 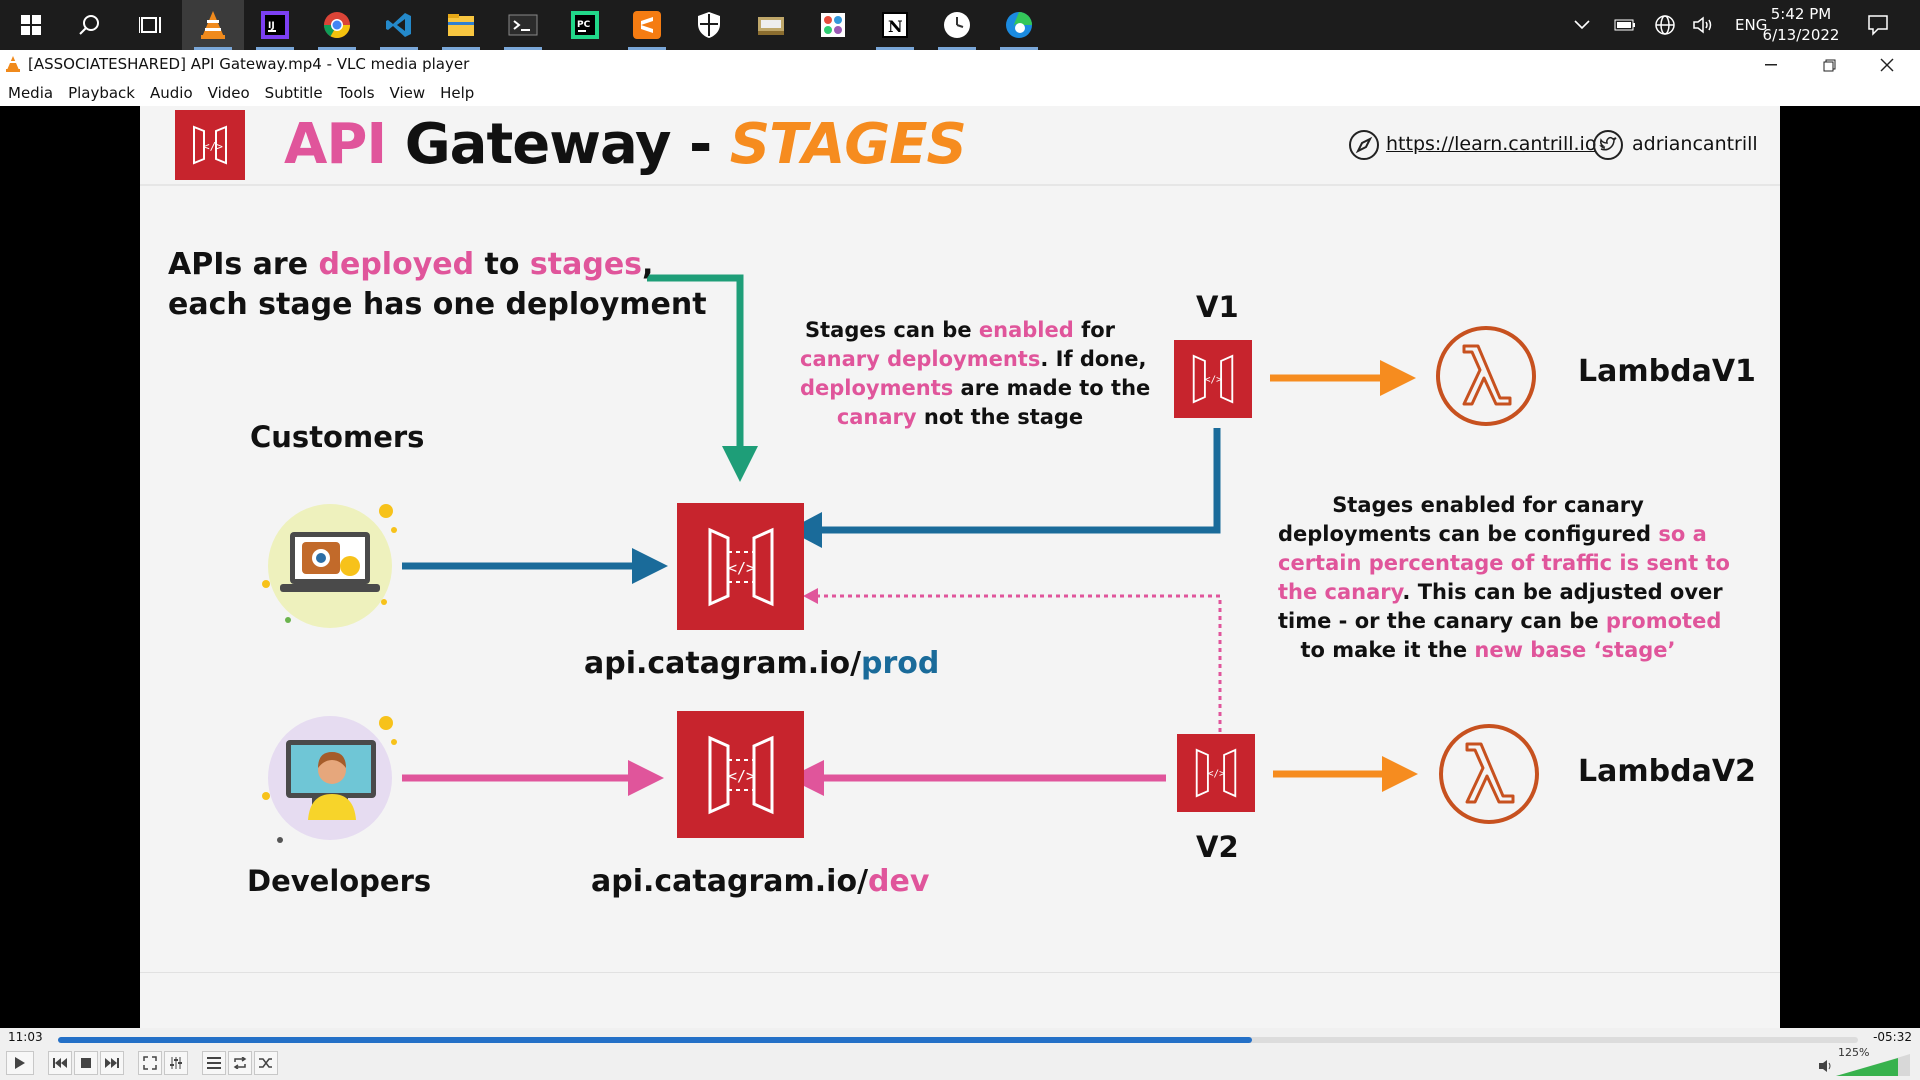 What do you see at coordinates (1892, 1037) in the screenshot?
I see `remaining-time: -05:32` at bounding box center [1892, 1037].